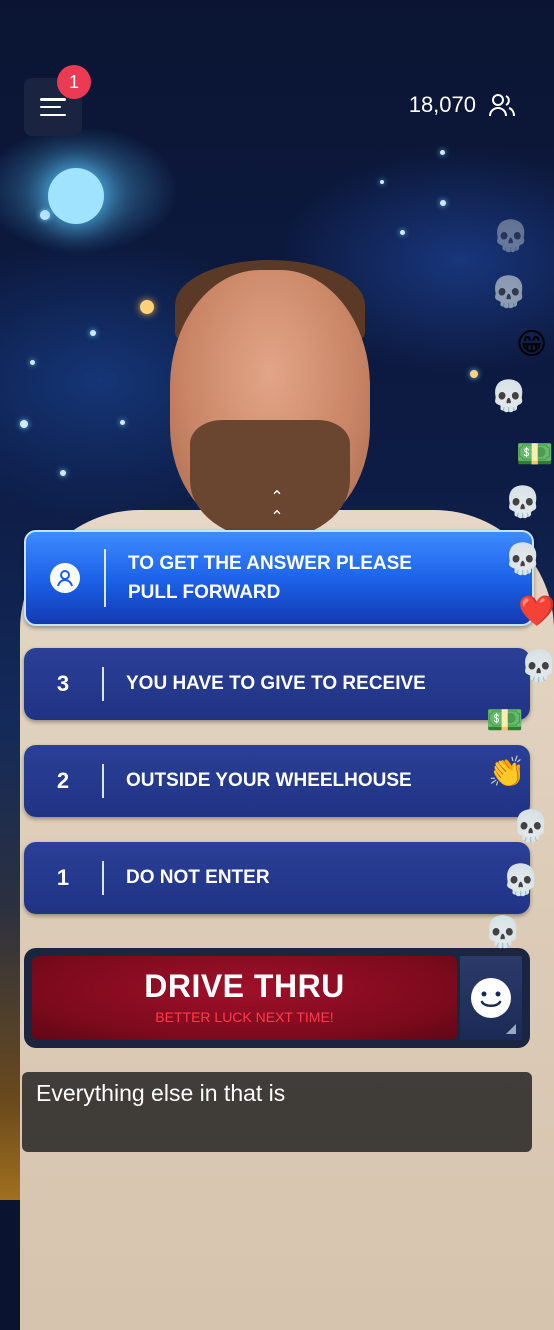 This screenshot has width=554, height=1330. I want to click on answer-icon-slot, so click(65, 578).